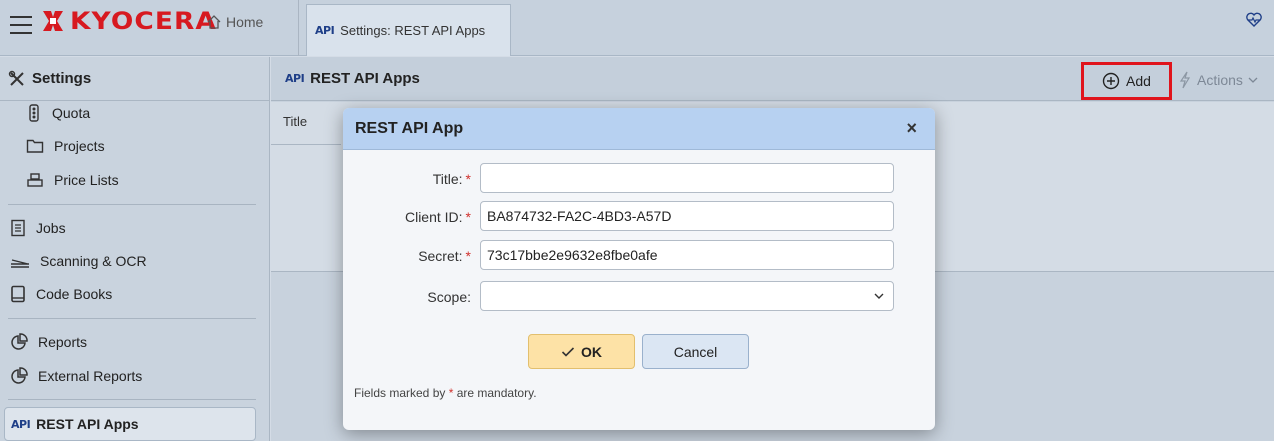  Describe the element at coordinates (1185, 80) in the screenshot. I see `lightning-icon` at that location.